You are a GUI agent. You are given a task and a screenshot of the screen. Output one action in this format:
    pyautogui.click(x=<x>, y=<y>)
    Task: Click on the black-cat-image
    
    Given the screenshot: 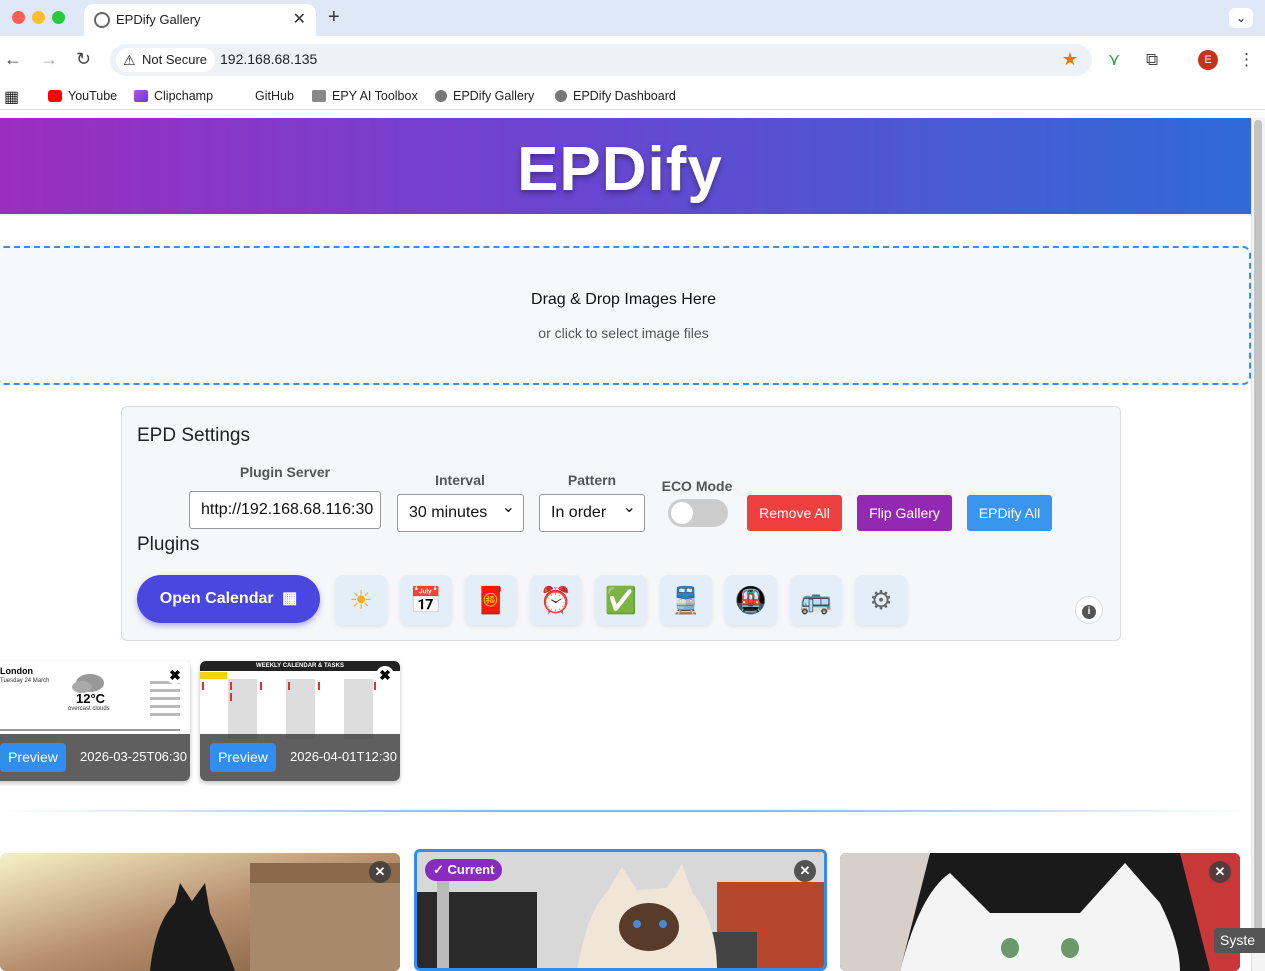 What is the action you would take?
    pyautogui.click(x=200, y=912)
    